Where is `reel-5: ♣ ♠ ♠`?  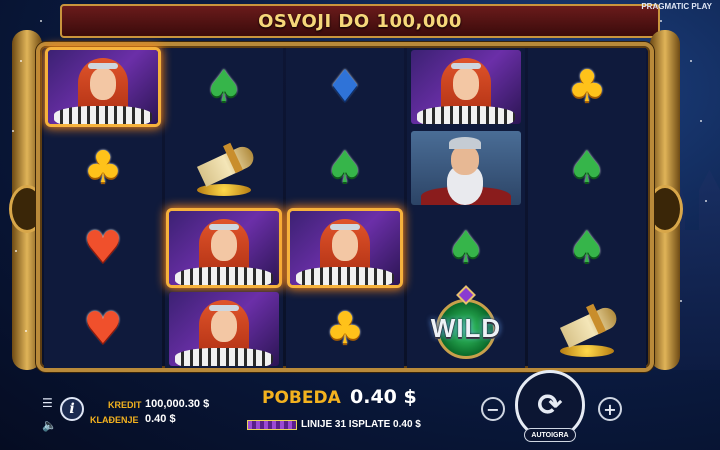 reel-5: ♣ ♠ ♠ is located at coordinates (587, 208).